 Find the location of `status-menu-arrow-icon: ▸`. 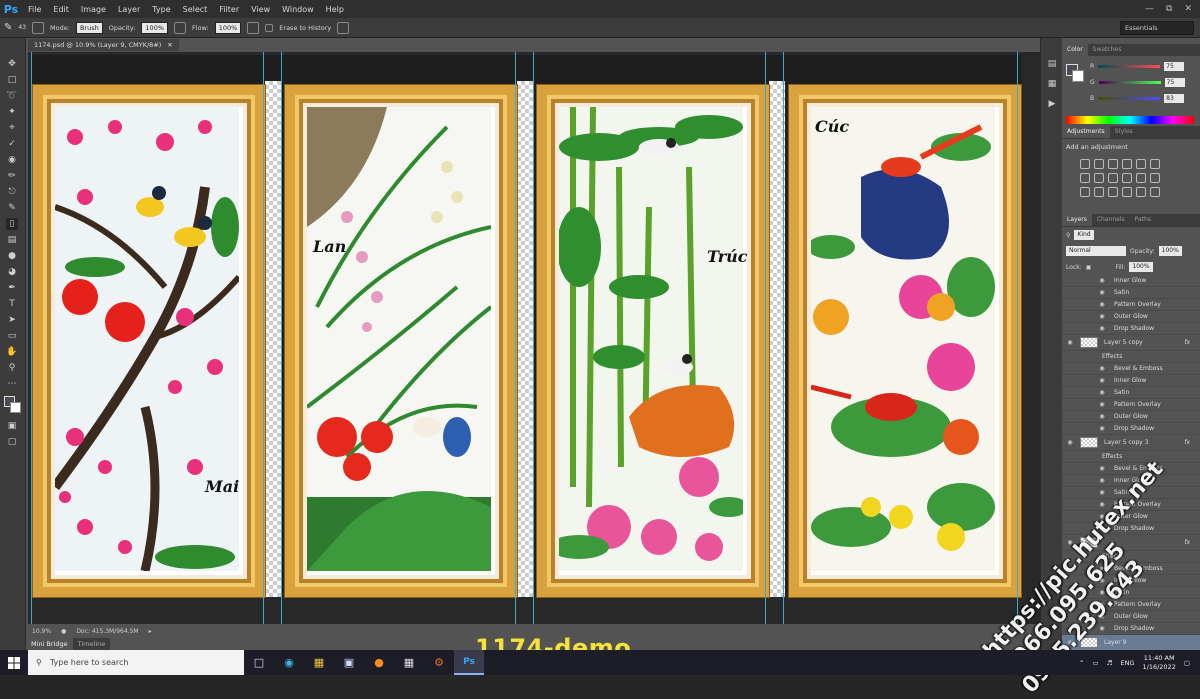

status-menu-arrow-icon: ▸ is located at coordinates (150, 631).